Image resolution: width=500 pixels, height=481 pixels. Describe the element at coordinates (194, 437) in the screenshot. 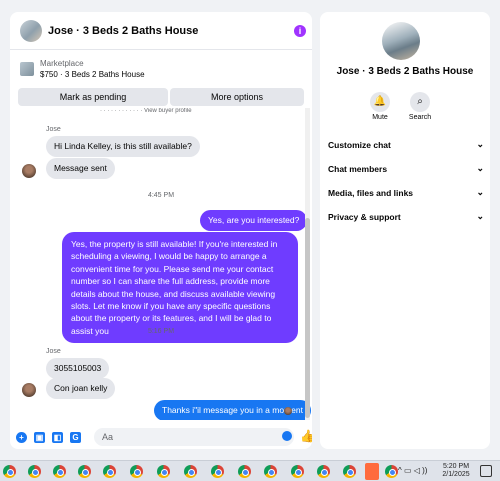

I see `message-input: Aa` at that location.